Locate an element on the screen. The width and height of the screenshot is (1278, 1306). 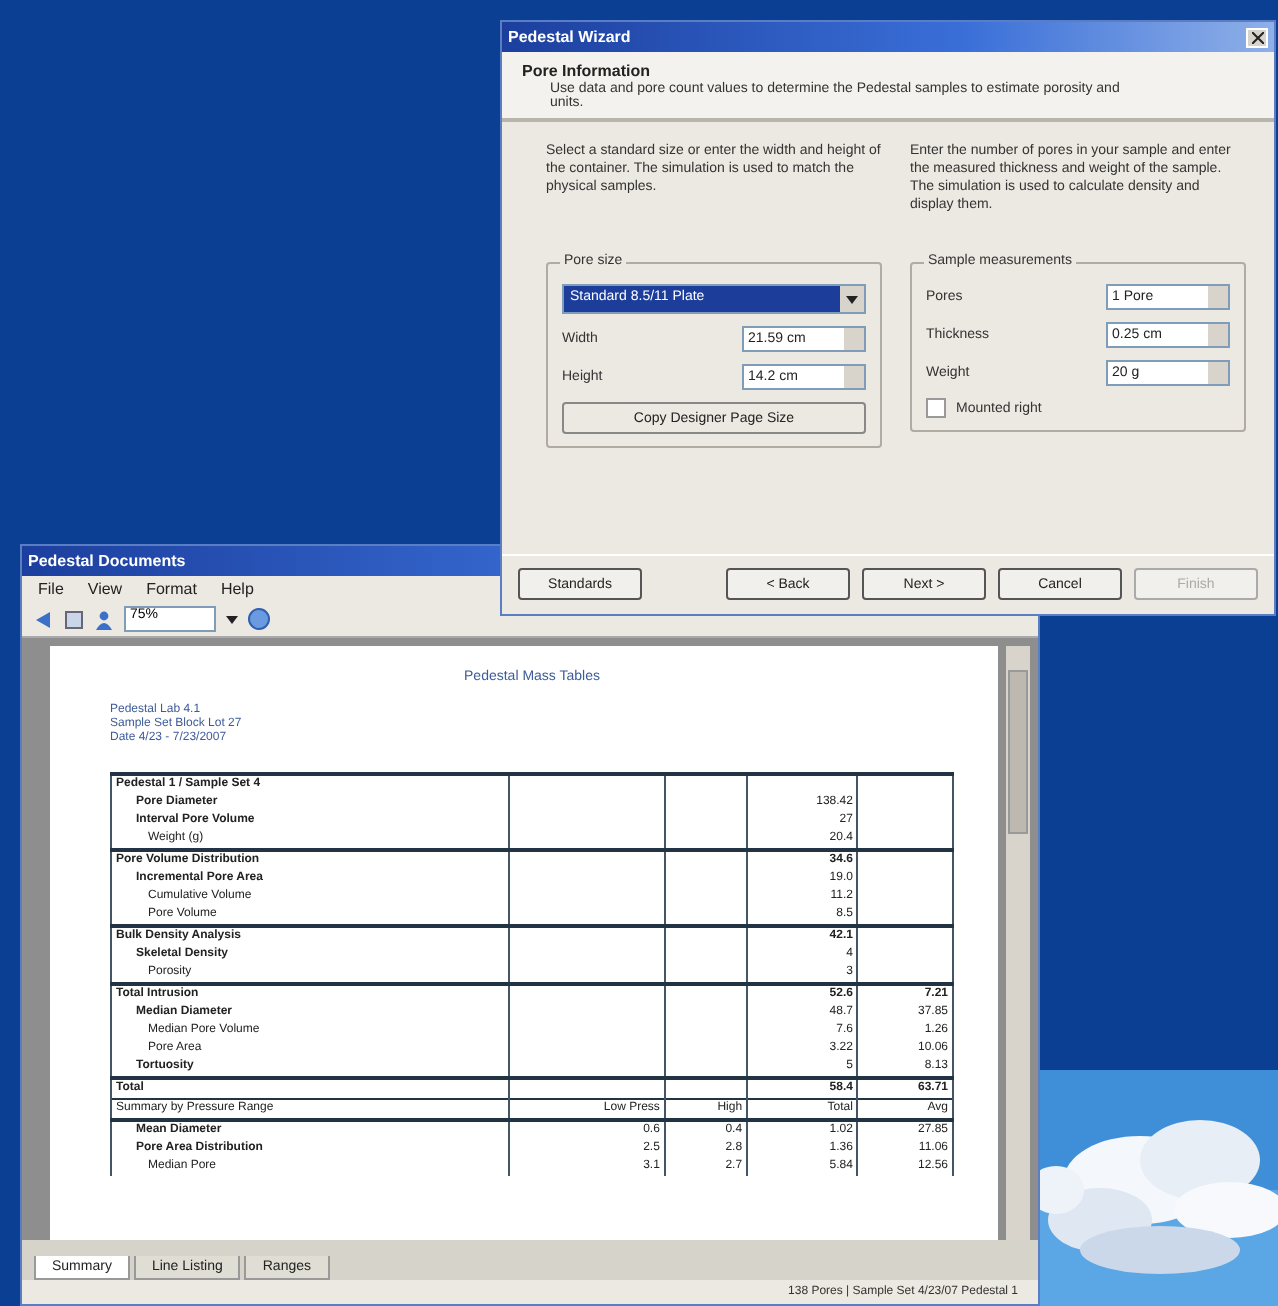
scrollbar is located at coordinates (1018, 943).